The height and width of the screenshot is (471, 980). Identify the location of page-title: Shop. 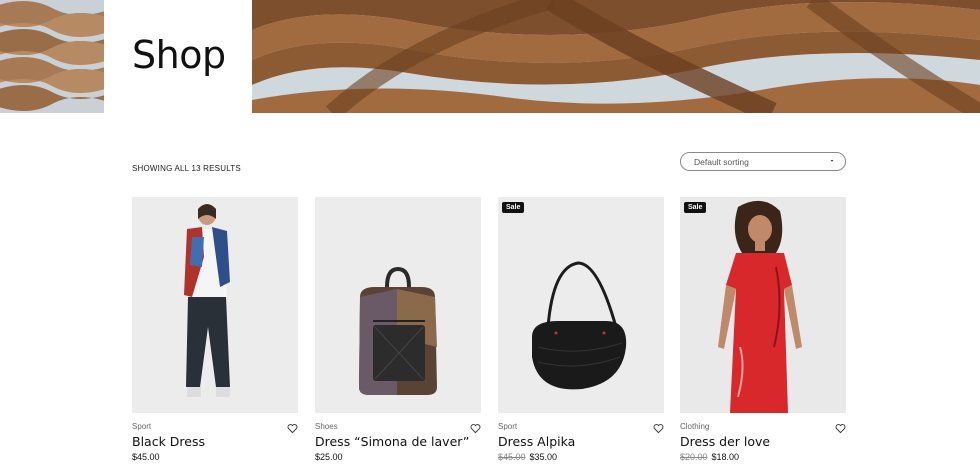
(179, 55).